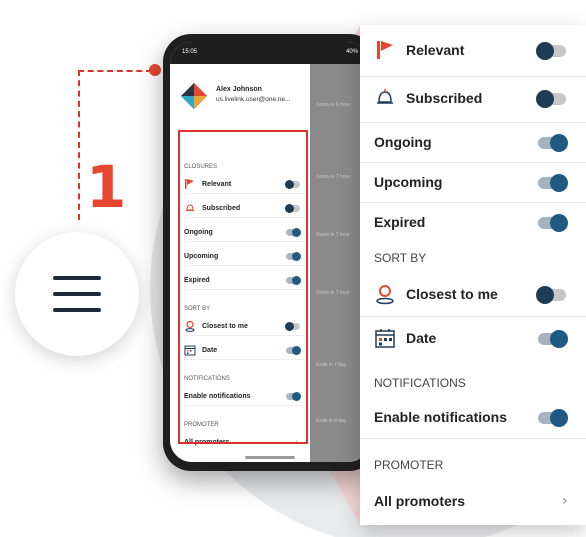 Image resolution: width=586 pixels, height=537 pixels. Describe the element at coordinates (473, 223) in the screenshot. I see `zoom-filter-expired: Expired` at that location.